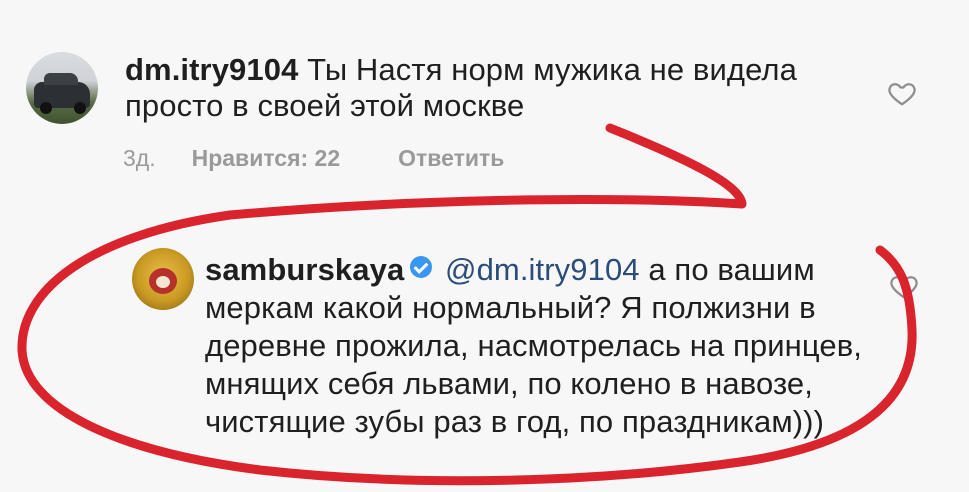  I want to click on reply-button: Ответить, so click(451, 158).